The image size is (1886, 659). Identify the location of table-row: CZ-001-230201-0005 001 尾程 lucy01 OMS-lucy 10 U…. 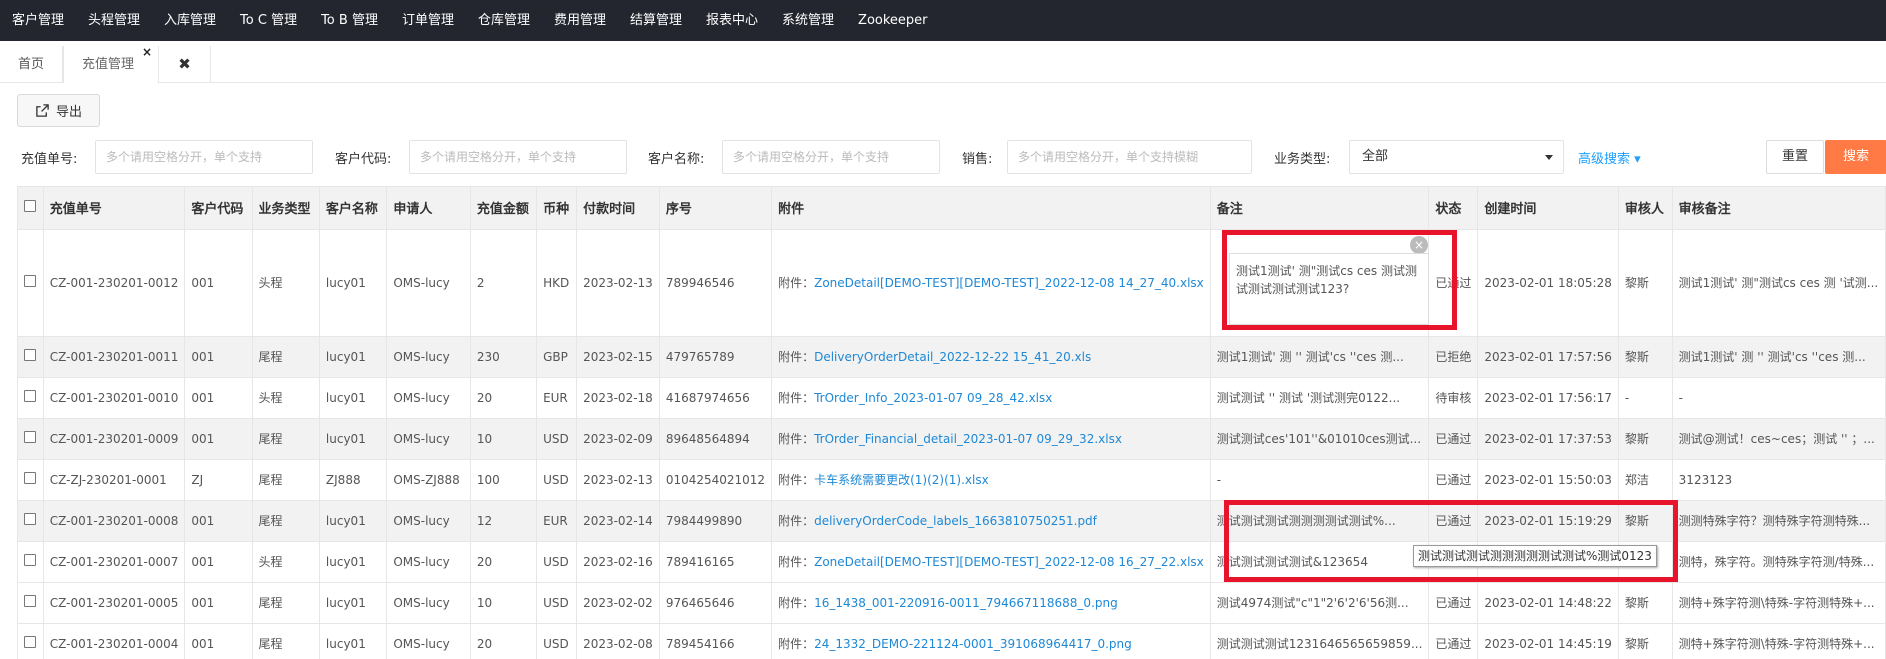
(952, 603).